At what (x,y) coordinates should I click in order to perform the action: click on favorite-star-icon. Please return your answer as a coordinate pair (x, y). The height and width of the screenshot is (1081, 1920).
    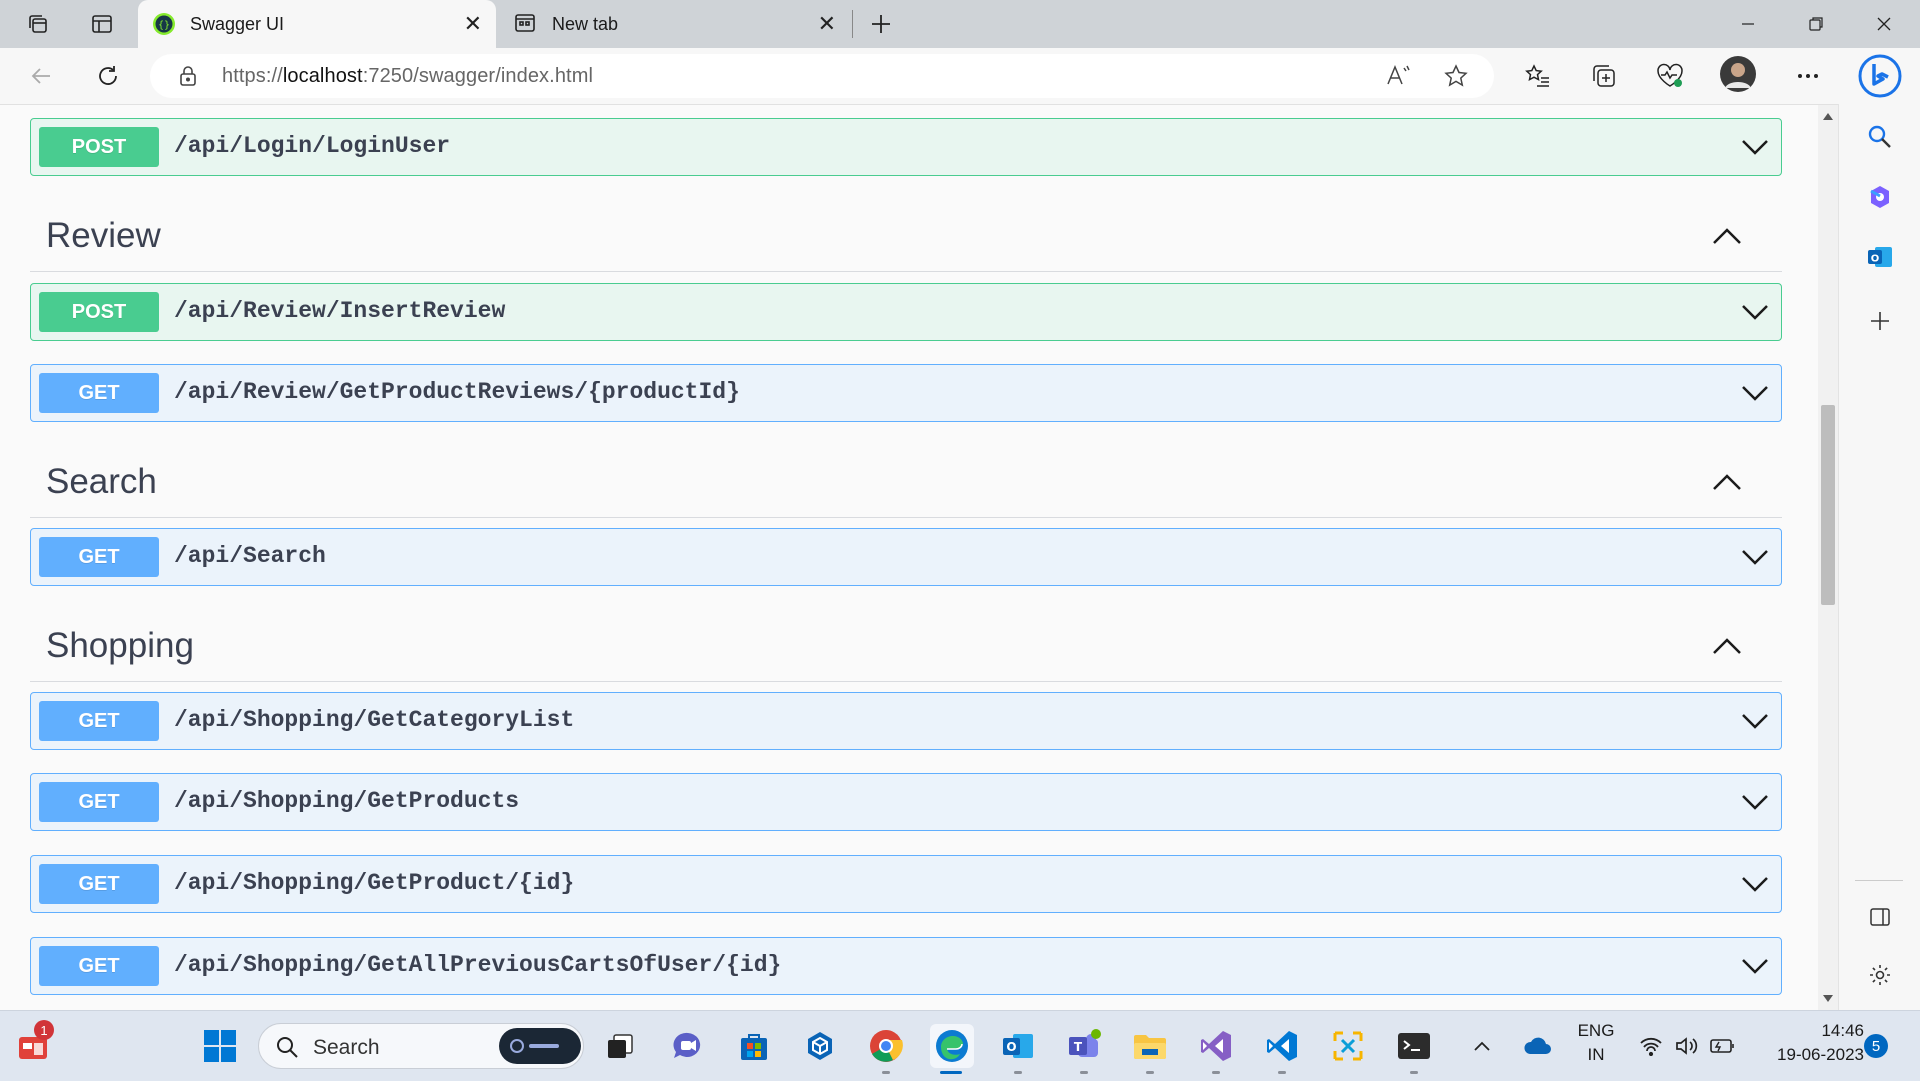
    Looking at the image, I should click on (1456, 78).